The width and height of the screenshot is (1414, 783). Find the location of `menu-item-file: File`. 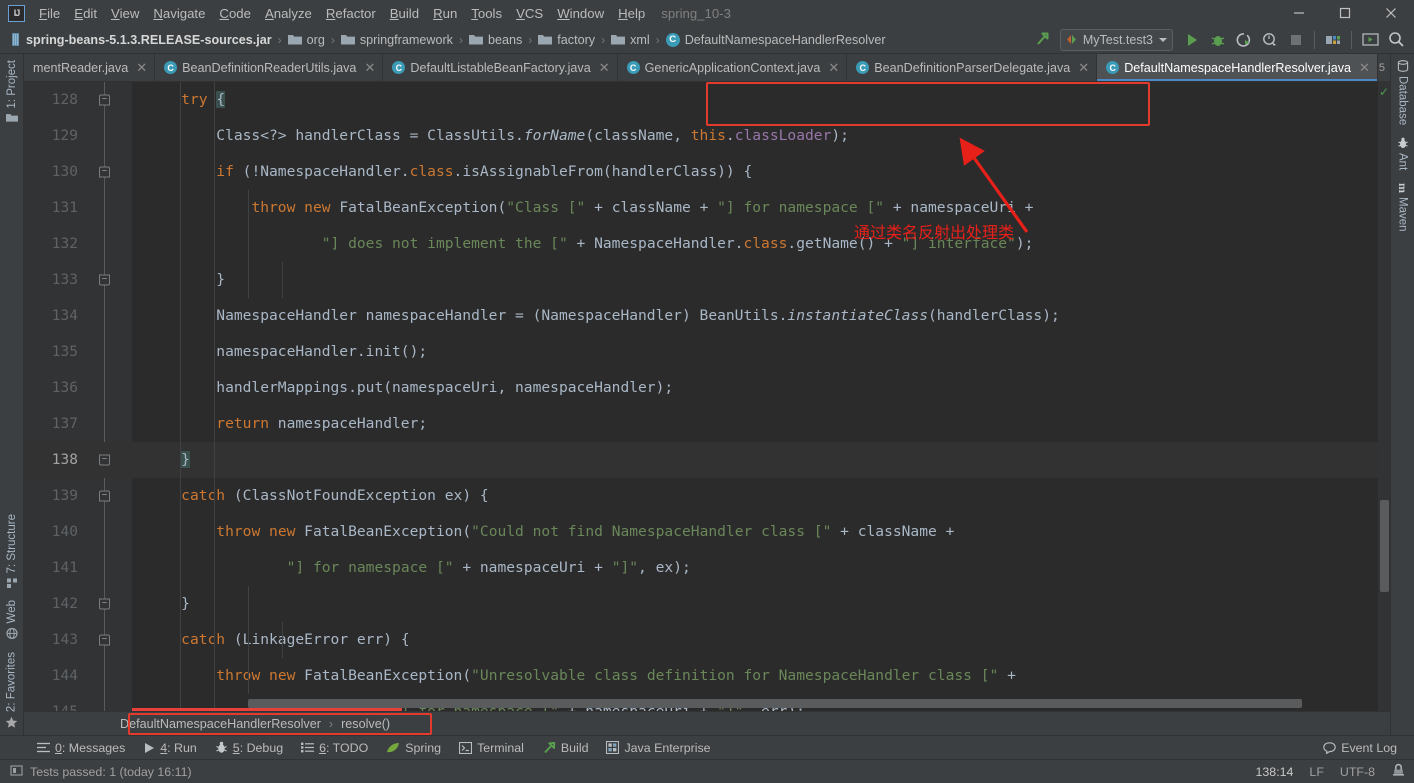

menu-item-file: File is located at coordinates (49, 13).